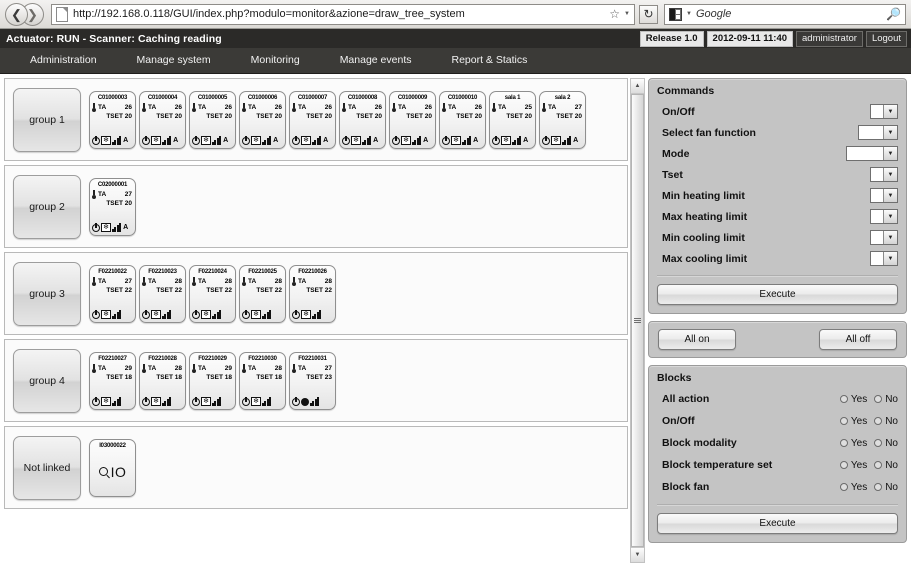 This screenshot has width=911, height=563. Describe the element at coordinates (562, 119) in the screenshot. I see `device-card: sala 2 TA 27 TSET 20 ❄ A` at that location.